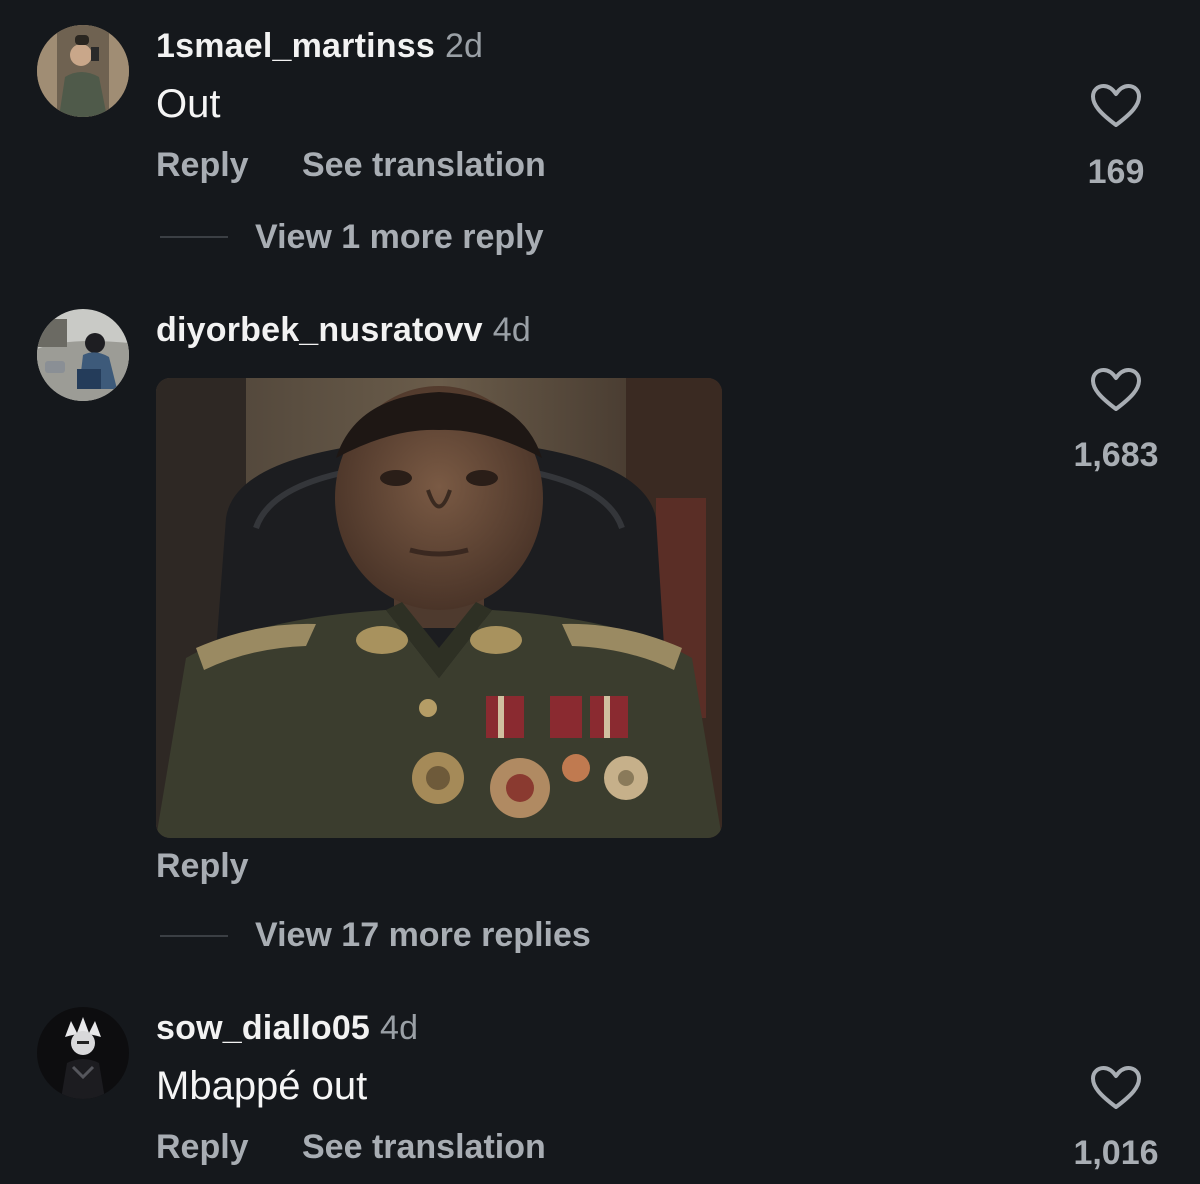 The width and height of the screenshot is (1200, 1184). I want to click on comment-username: sow_diallo05 4d, so click(287, 1028).